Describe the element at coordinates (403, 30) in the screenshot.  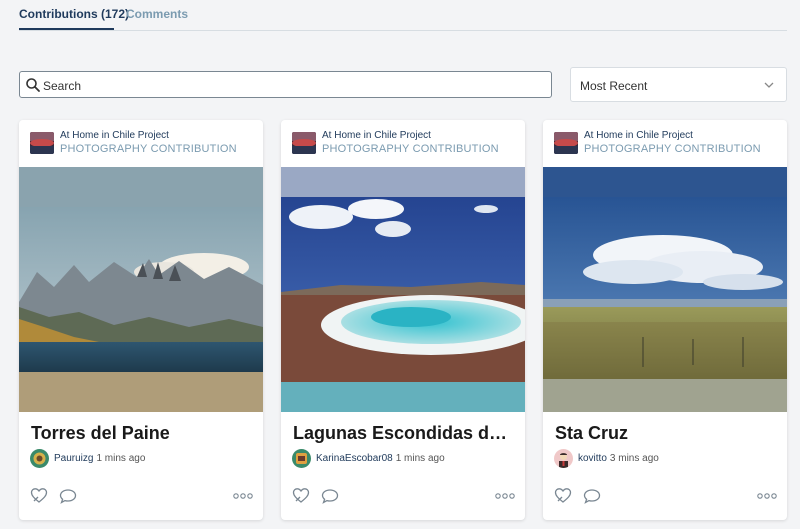
I see `tabs-divider` at that location.